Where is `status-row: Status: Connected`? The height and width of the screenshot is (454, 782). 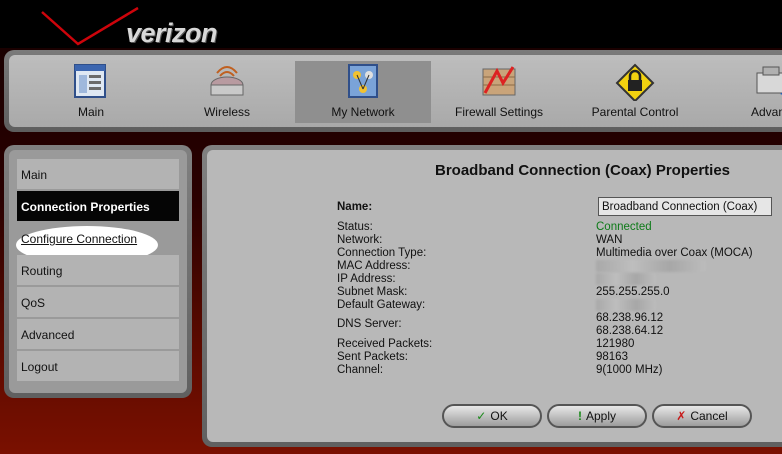 status-row: Status: Connected is located at coordinates (559, 227).